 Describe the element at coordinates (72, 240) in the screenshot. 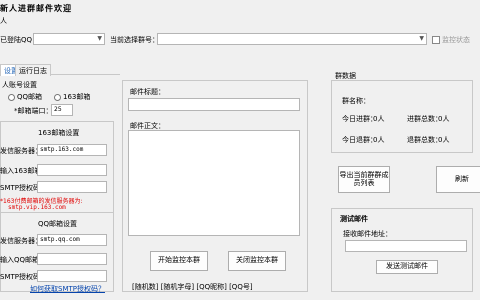

I see `boxqq-server-input: smtp.qq.com` at that location.